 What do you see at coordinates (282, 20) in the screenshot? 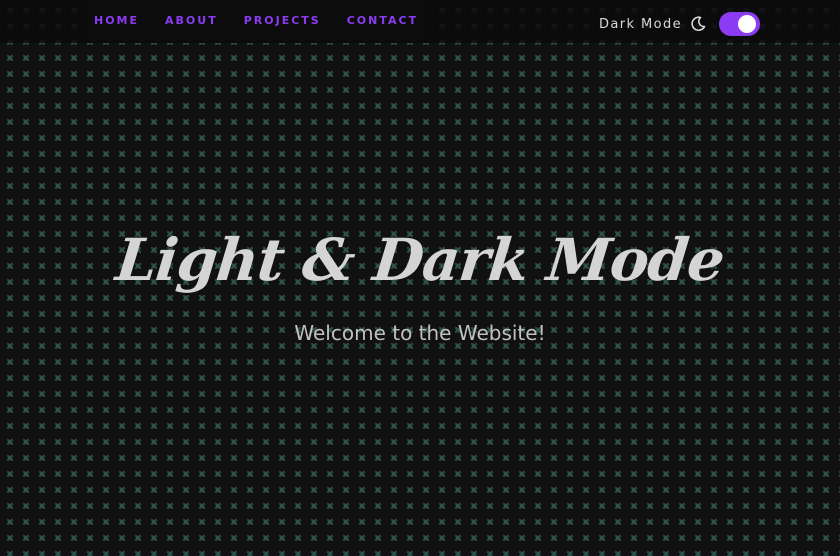
I see `nav-link-projects: PROJECTS` at bounding box center [282, 20].